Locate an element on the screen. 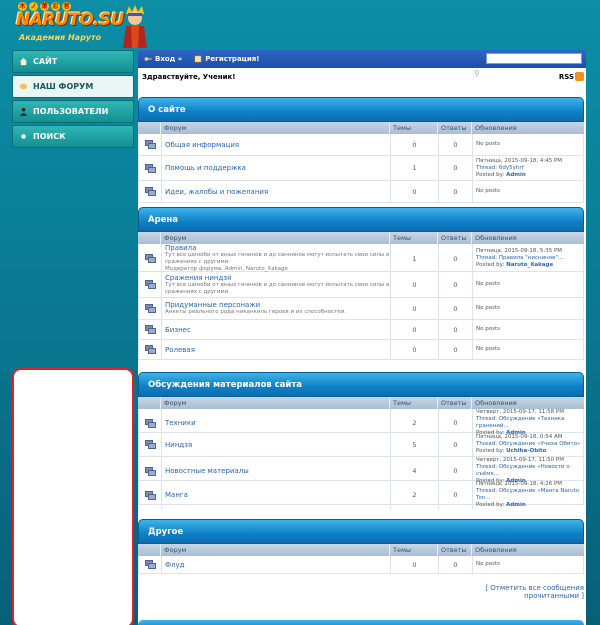  forum-link: Флуд is located at coordinates (277, 565).